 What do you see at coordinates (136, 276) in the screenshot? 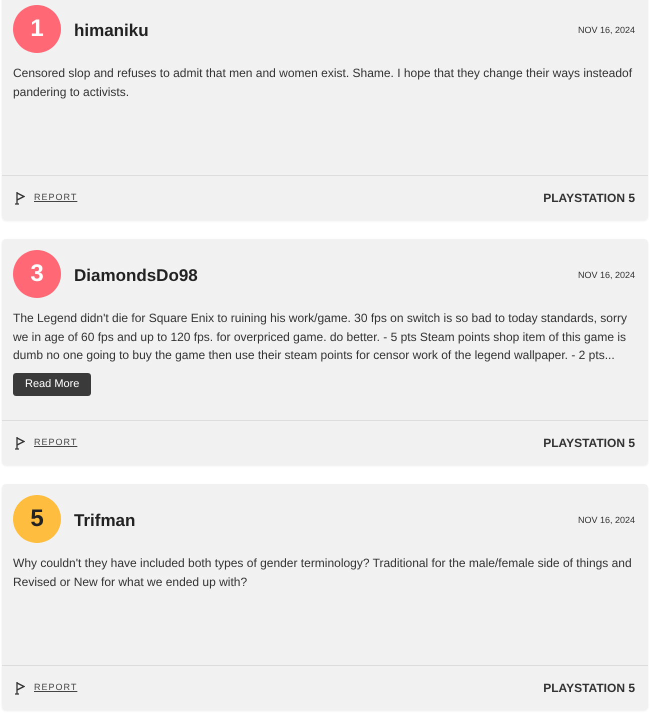
I see `author-name: DiamondsDo98` at bounding box center [136, 276].